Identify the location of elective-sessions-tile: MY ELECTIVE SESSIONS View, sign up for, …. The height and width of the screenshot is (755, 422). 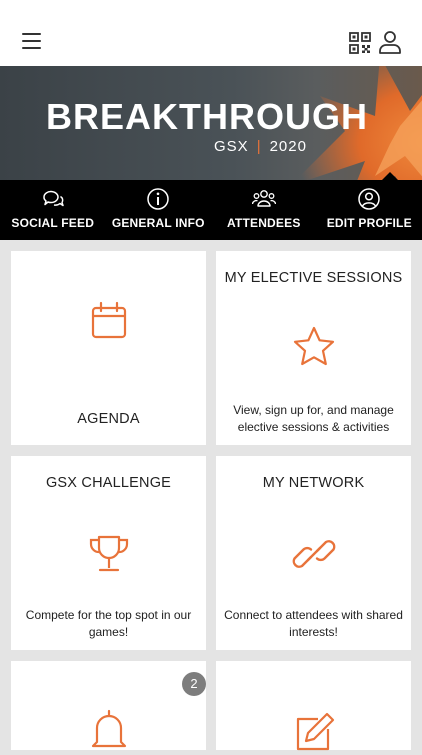
(313, 348).